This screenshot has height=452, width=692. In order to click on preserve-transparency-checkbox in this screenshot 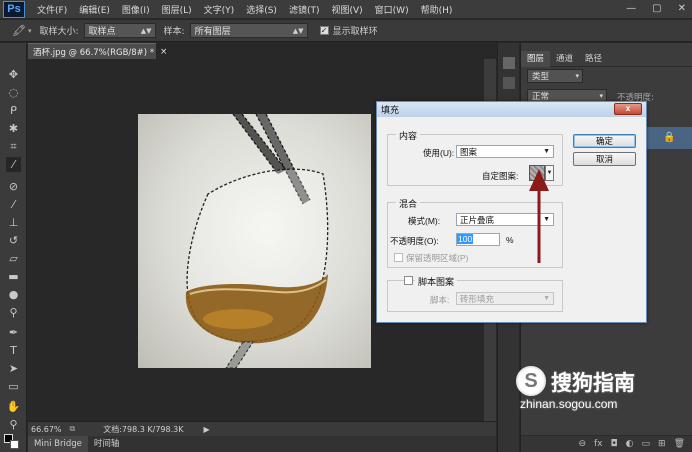, I will do `click(398, 257)`.